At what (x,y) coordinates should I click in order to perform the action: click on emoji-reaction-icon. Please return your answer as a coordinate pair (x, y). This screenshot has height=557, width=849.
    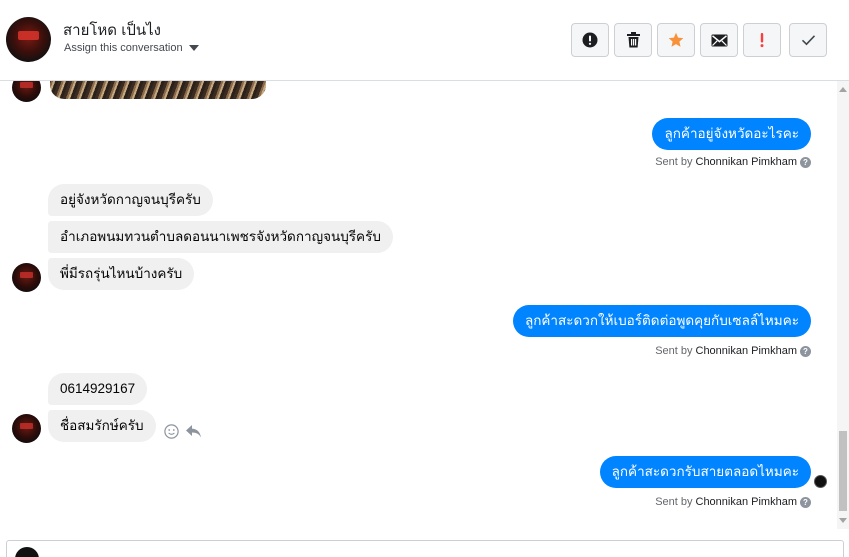
    Looking at the image, I should click on (171, 431).